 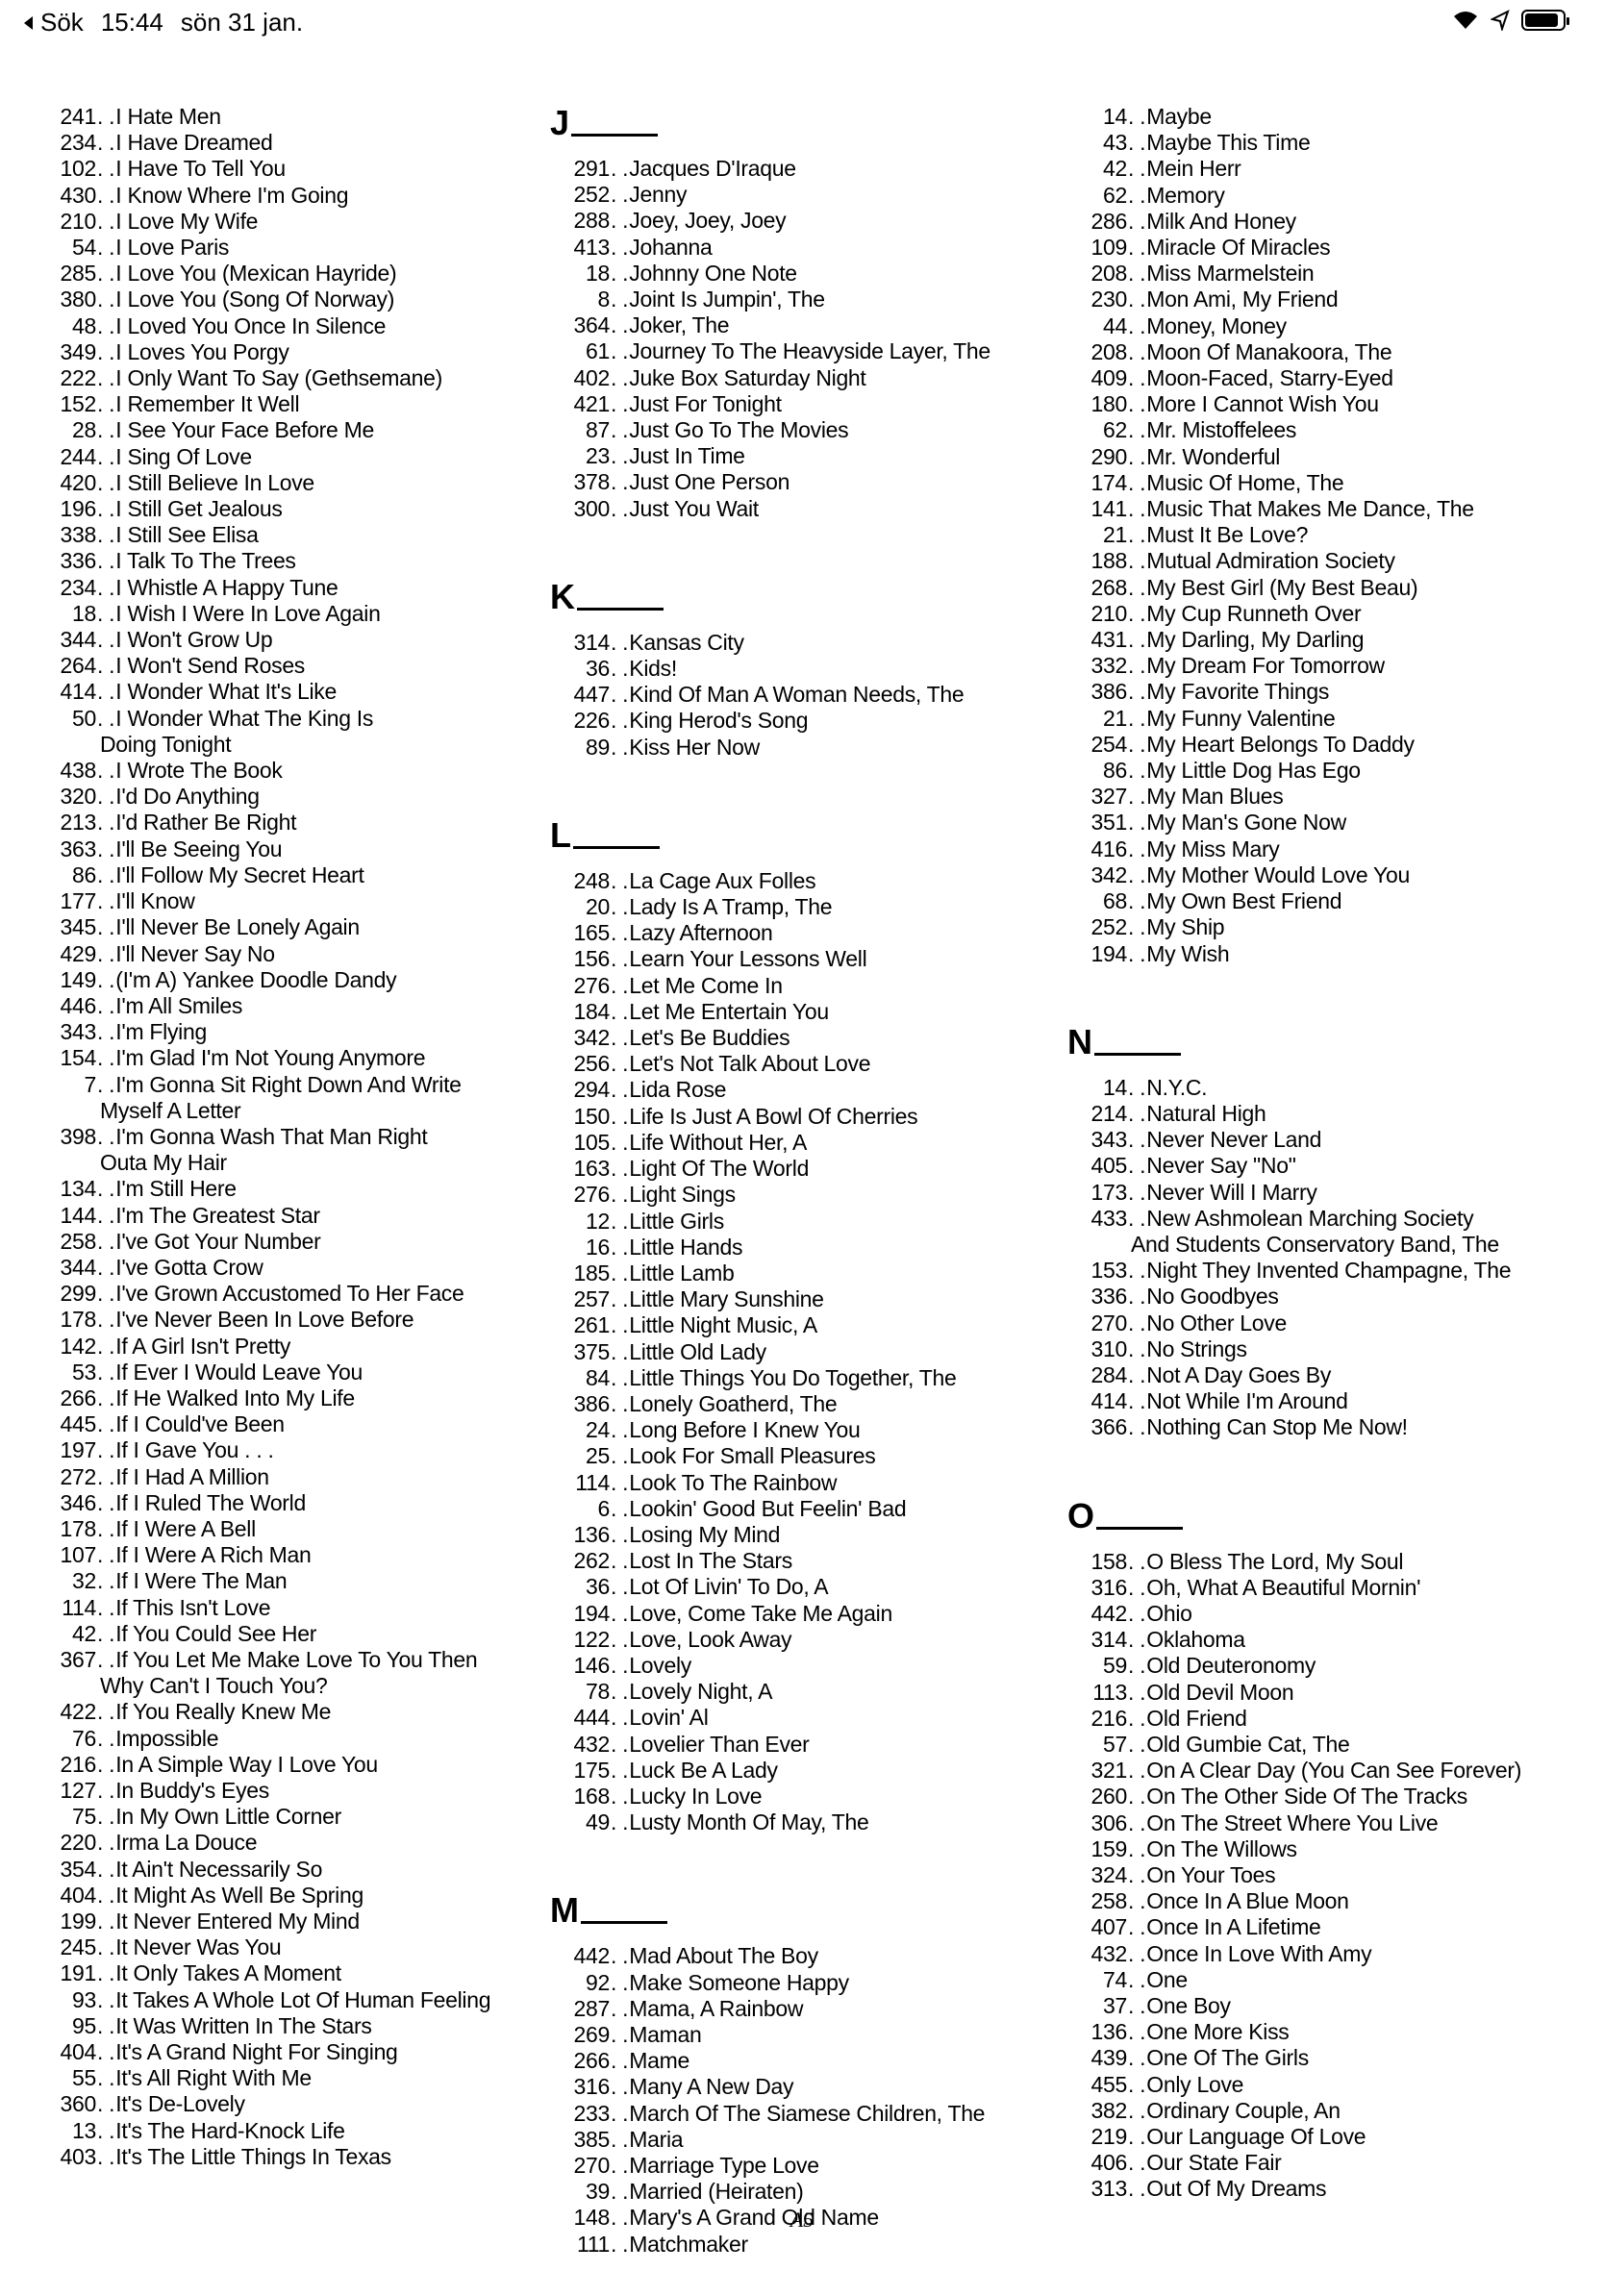 I want to click on entry-title: Long Before I Knew You, so click(x=745, y=1430).